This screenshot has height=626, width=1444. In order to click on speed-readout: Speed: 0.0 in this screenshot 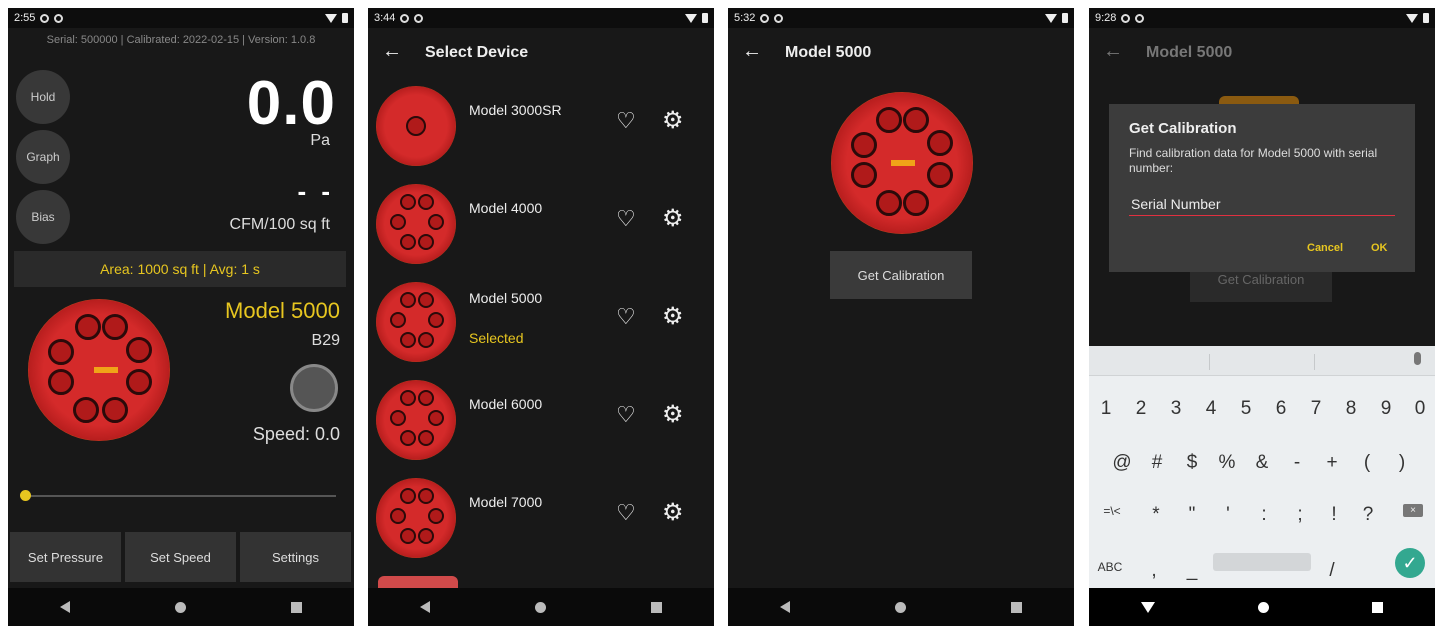, I will do `click(296, 434)`.